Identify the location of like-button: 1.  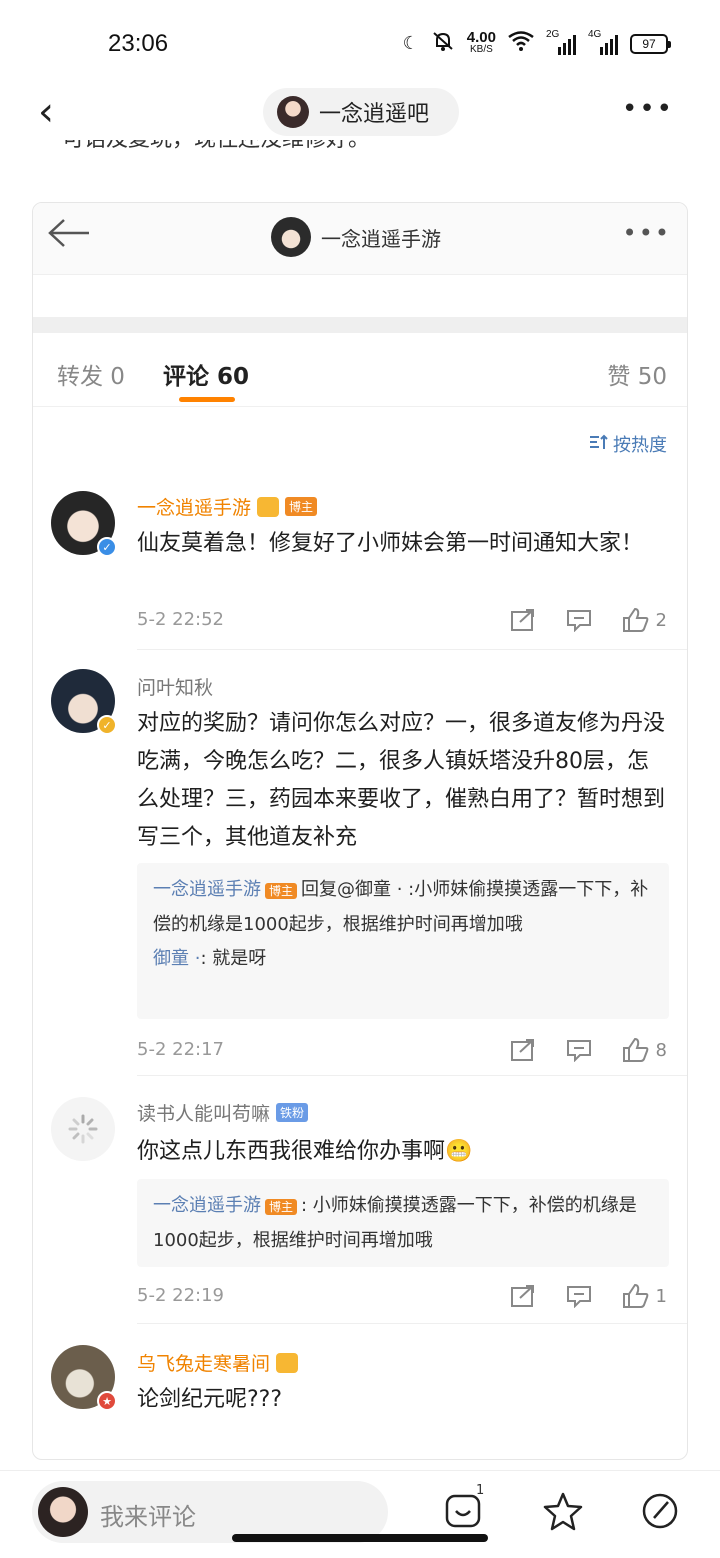
(644, 1296).